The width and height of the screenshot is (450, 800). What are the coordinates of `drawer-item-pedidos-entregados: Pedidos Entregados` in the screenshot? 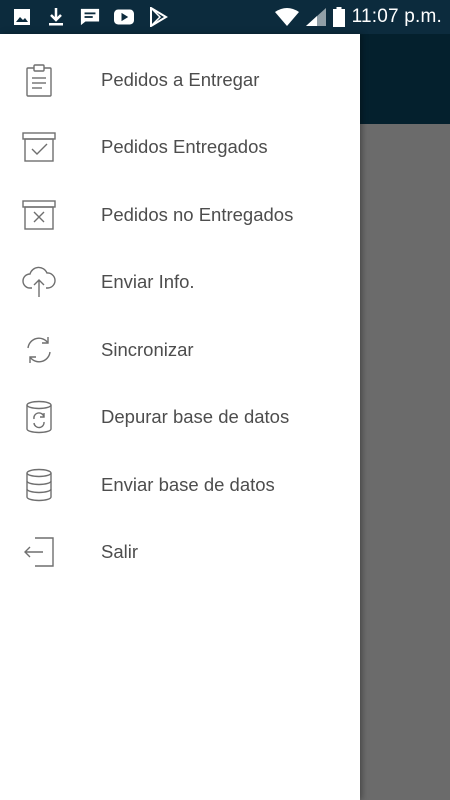 It's located at (180, 148).